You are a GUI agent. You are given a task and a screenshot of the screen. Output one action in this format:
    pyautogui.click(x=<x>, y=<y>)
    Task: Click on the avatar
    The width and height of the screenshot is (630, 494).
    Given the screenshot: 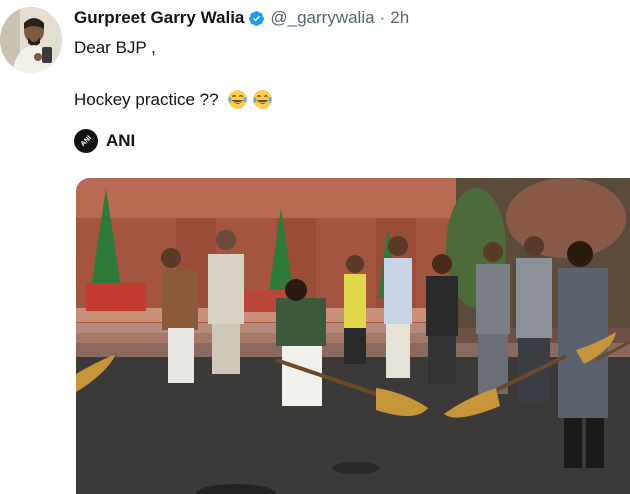 What is the action you would take?
    pyautogui.click(x=31, y=40)
    